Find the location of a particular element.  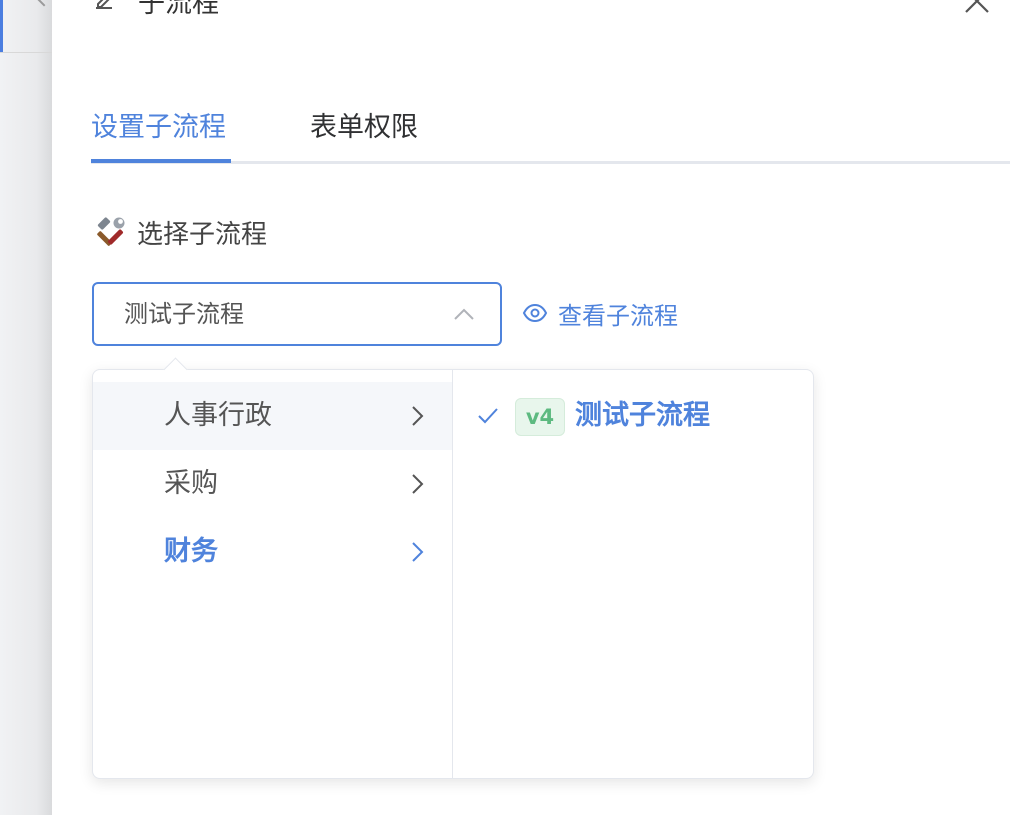

edit-icon is located at coordinates (104, 6).